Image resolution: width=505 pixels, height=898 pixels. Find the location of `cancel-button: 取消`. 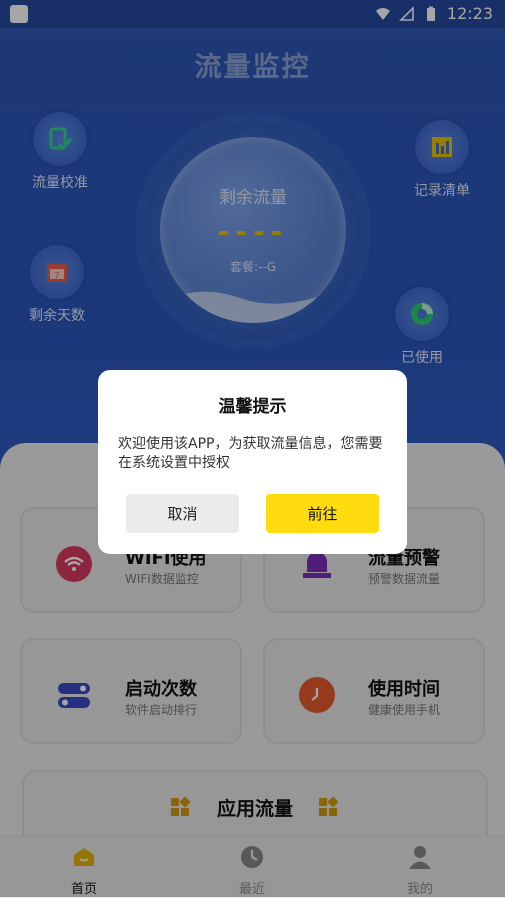

cancel-button: 取消 is located at coordinates (182, 513).